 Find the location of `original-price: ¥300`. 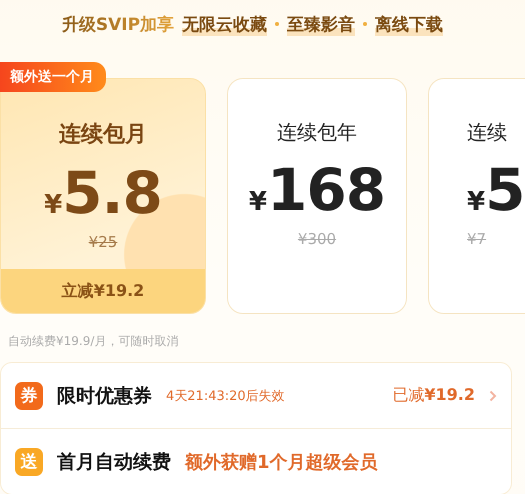

original-price: ¥300 is located at coordinates (317, 239).